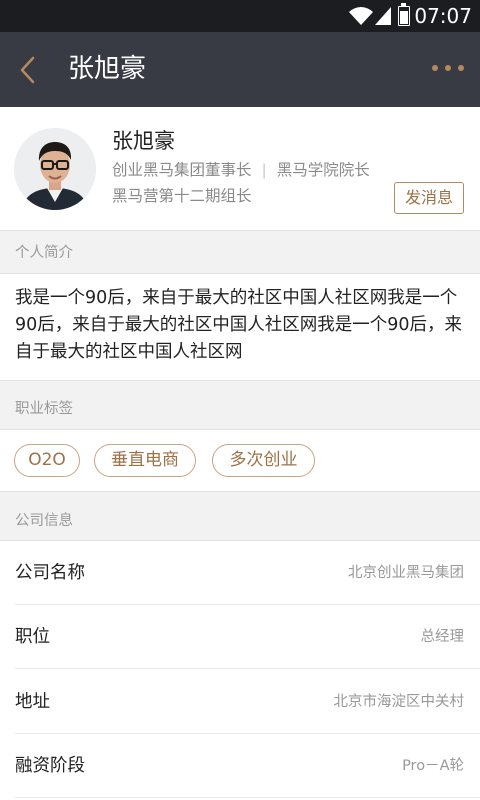 Image resolution: width=480 pixels, height=800 pixels. I want to click on funding-stage-row: 融资阶段 Pro－A轮, so click(247, 766).